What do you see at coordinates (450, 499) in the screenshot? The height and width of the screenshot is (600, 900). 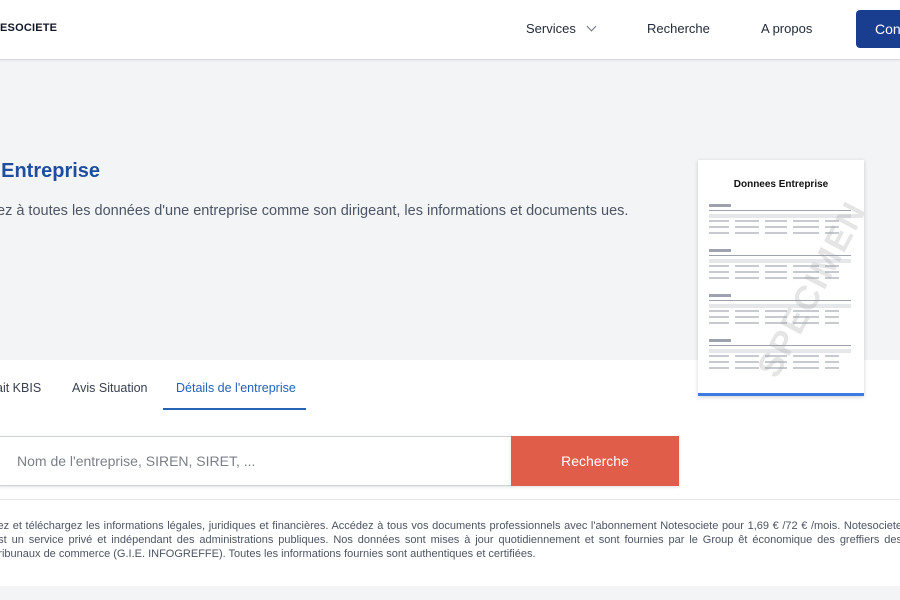 I see `divider` at bounding box center [450, 499].